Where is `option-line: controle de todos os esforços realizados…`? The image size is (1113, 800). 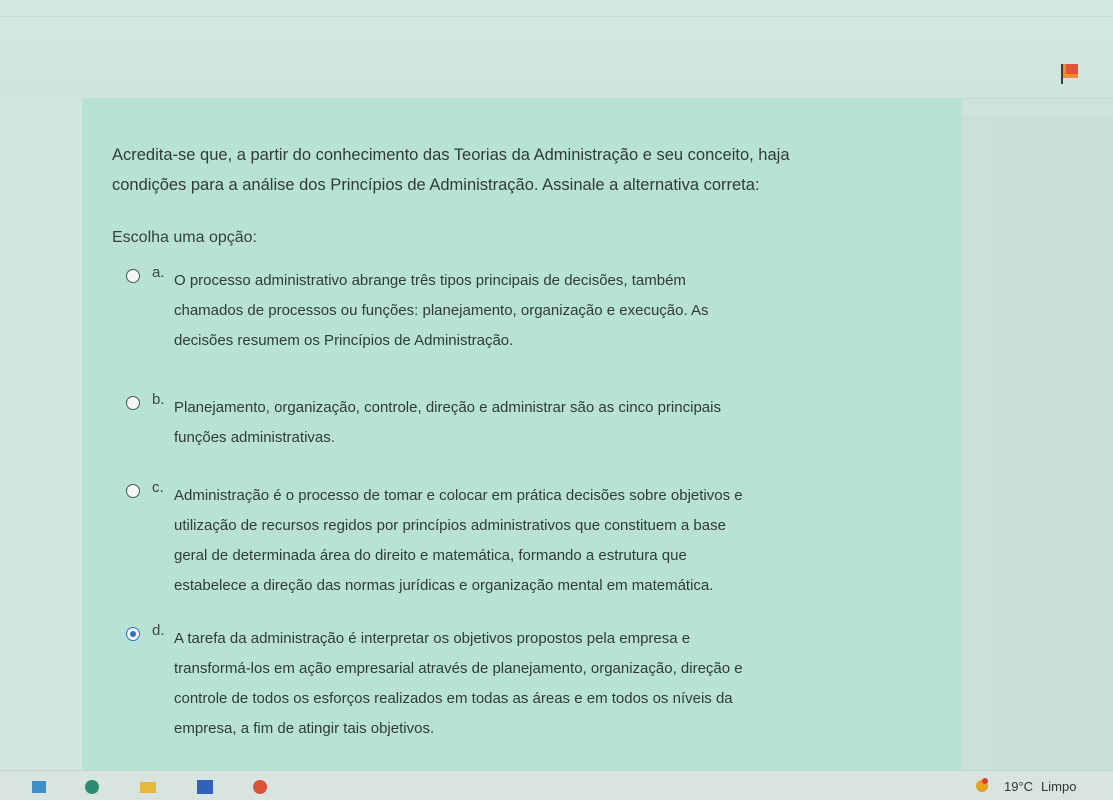
option-line: controle de todos os esforços realizados… is located at coordinates (453, 698).